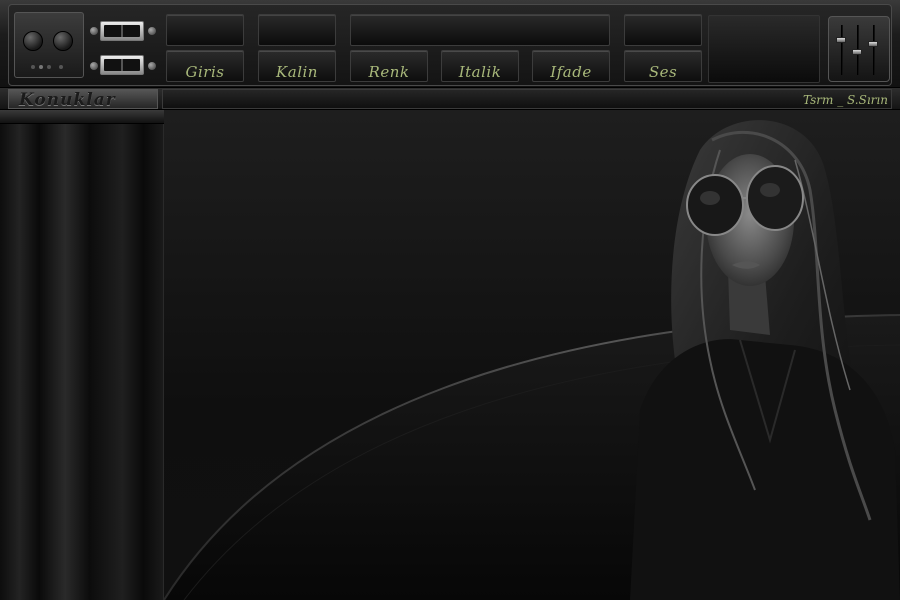 The height and width of the screenshot is (600, 900). What do you see at coordinates (389, 66) in the screenshot?
I see `menu-button-renk: Renk` at bounding box center [389, 66].